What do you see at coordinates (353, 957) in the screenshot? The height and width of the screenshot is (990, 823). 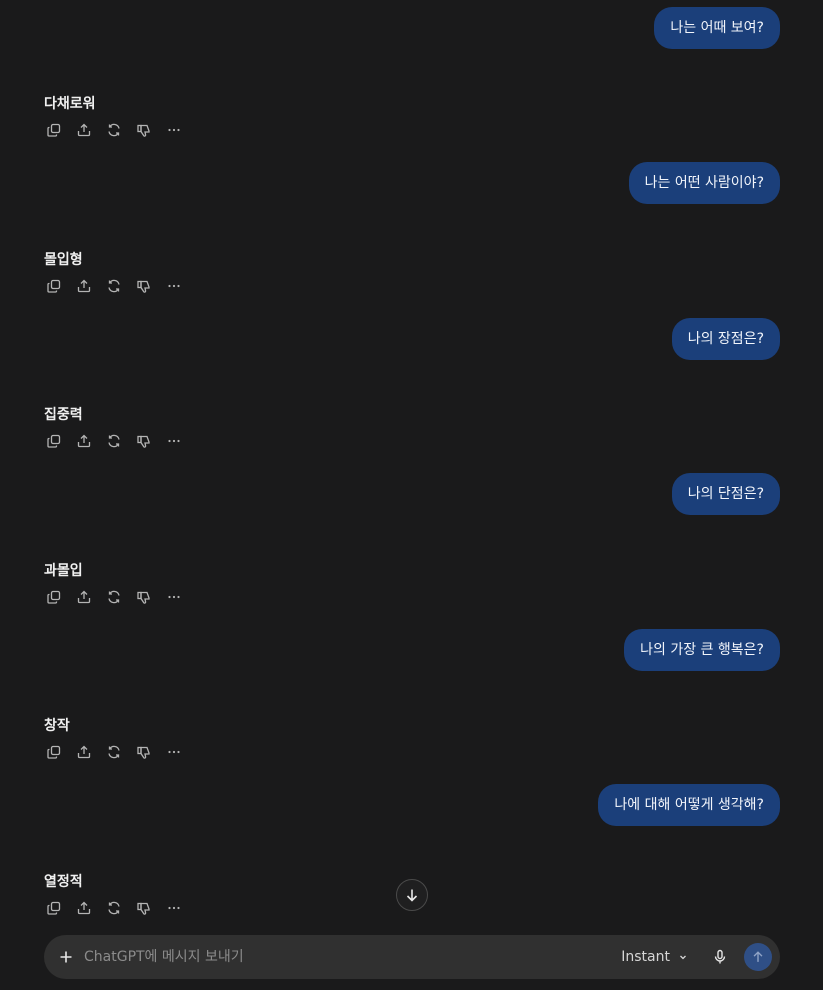 I see `message-input` at bounding box center [353, 957].